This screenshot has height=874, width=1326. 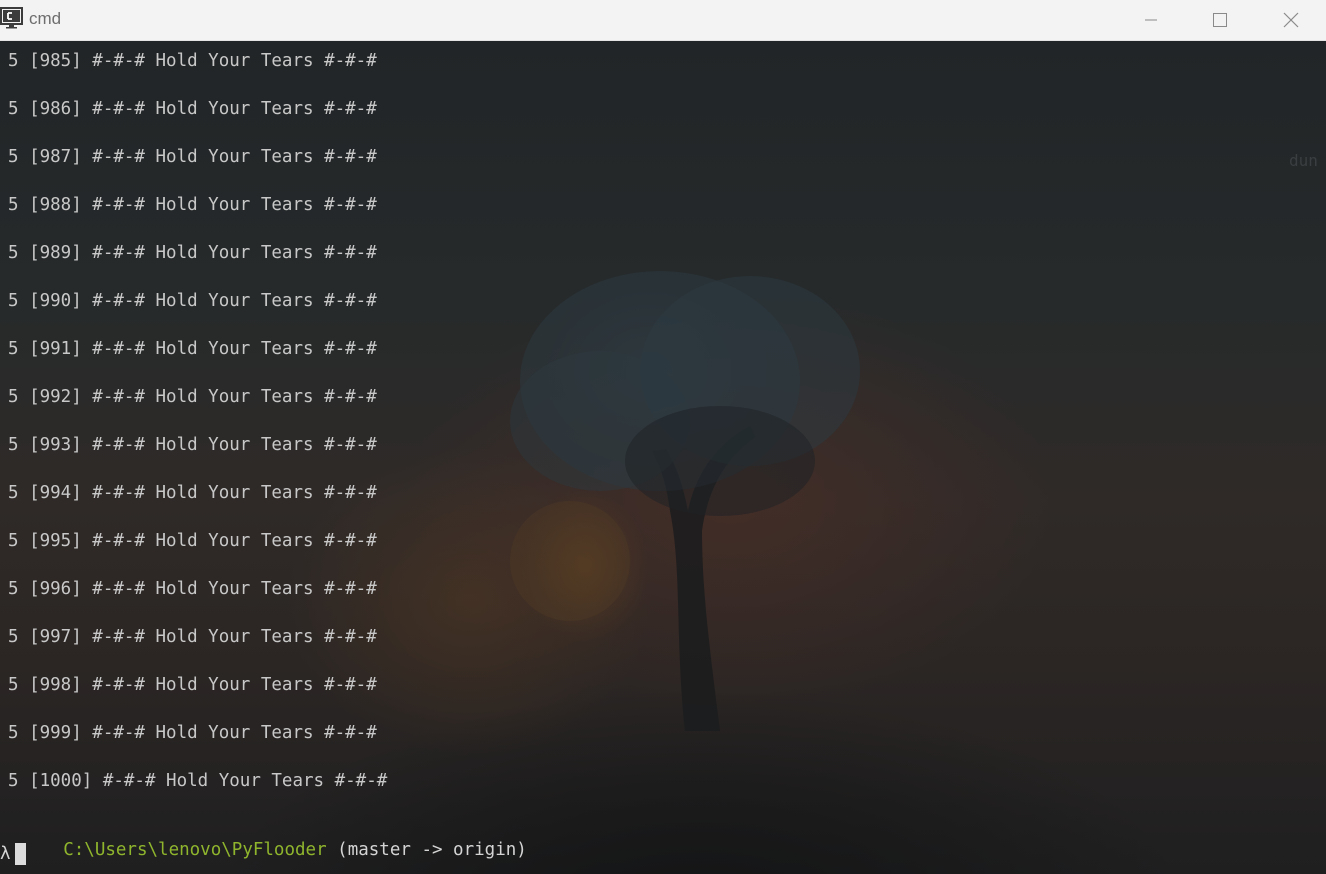 I want to click on background-tree-image, so click(x=685, y=501).